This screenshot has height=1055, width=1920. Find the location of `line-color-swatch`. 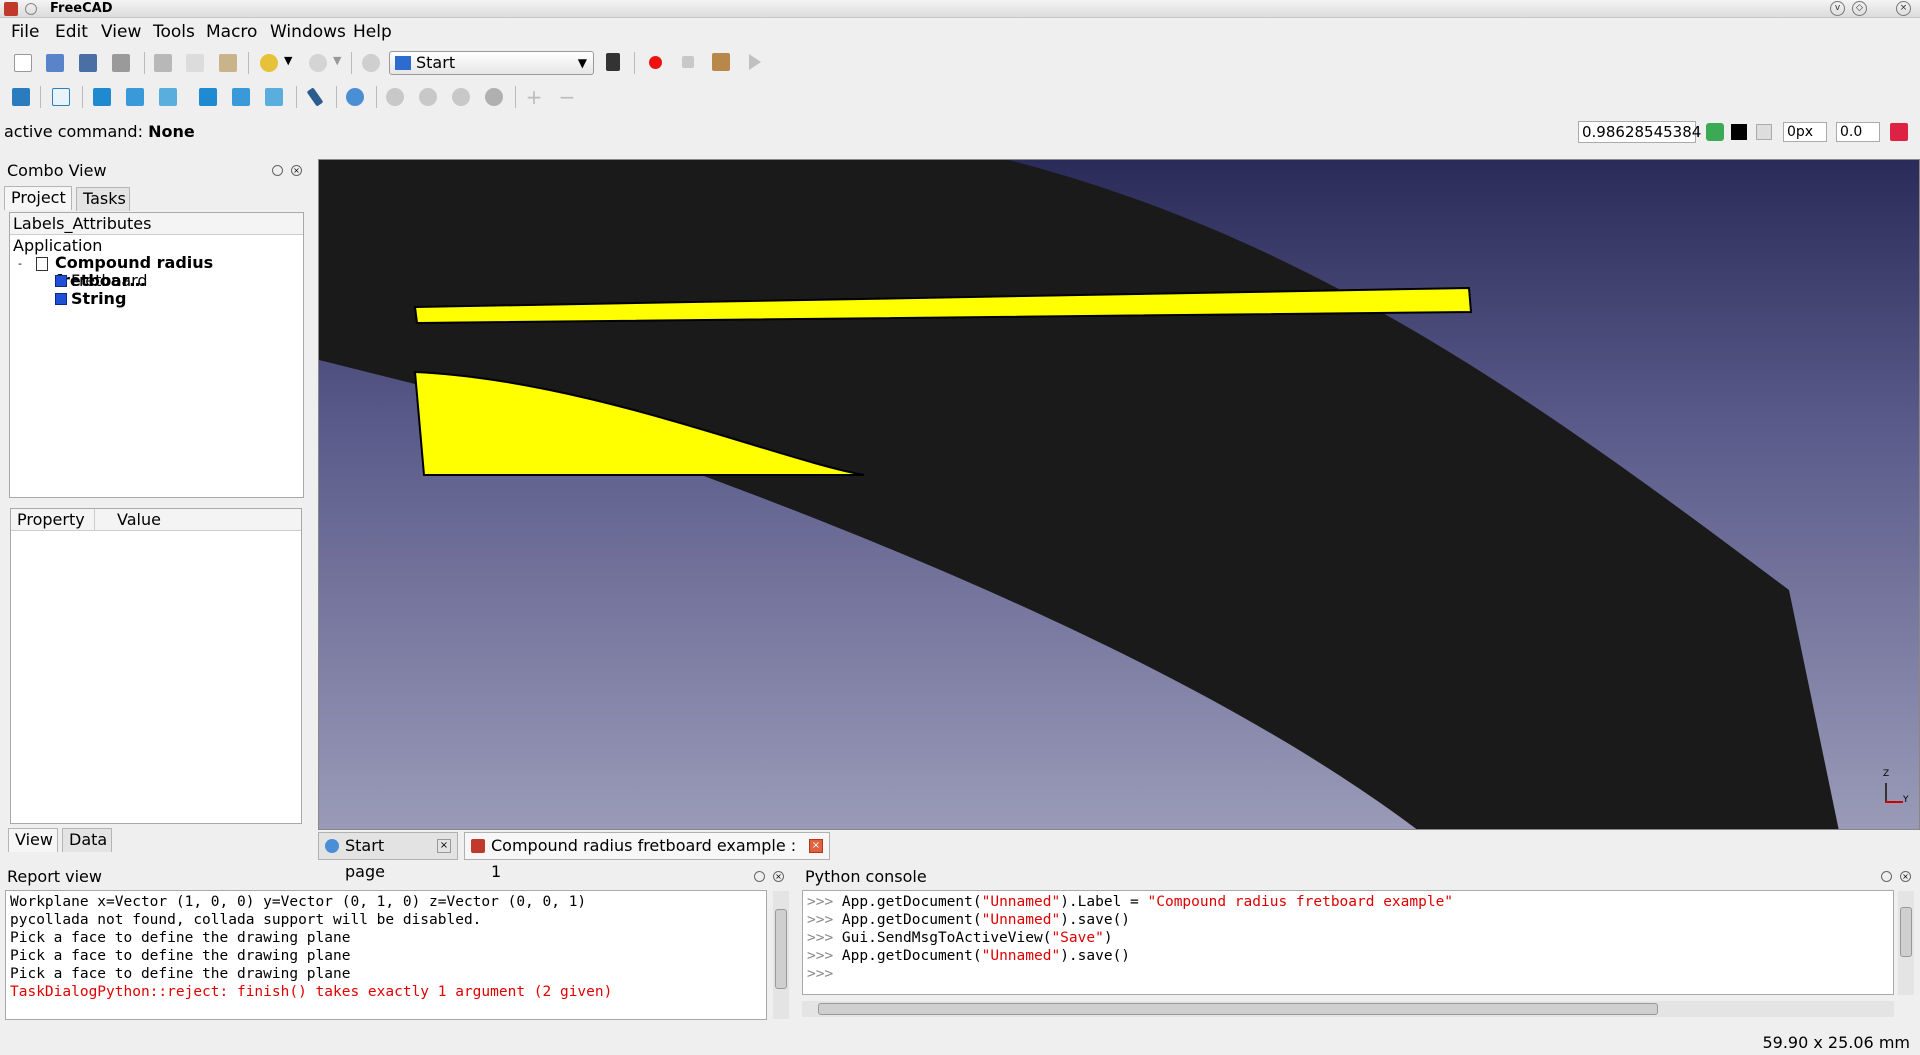

line-color-swatch is located at coordinates (1739, 132).